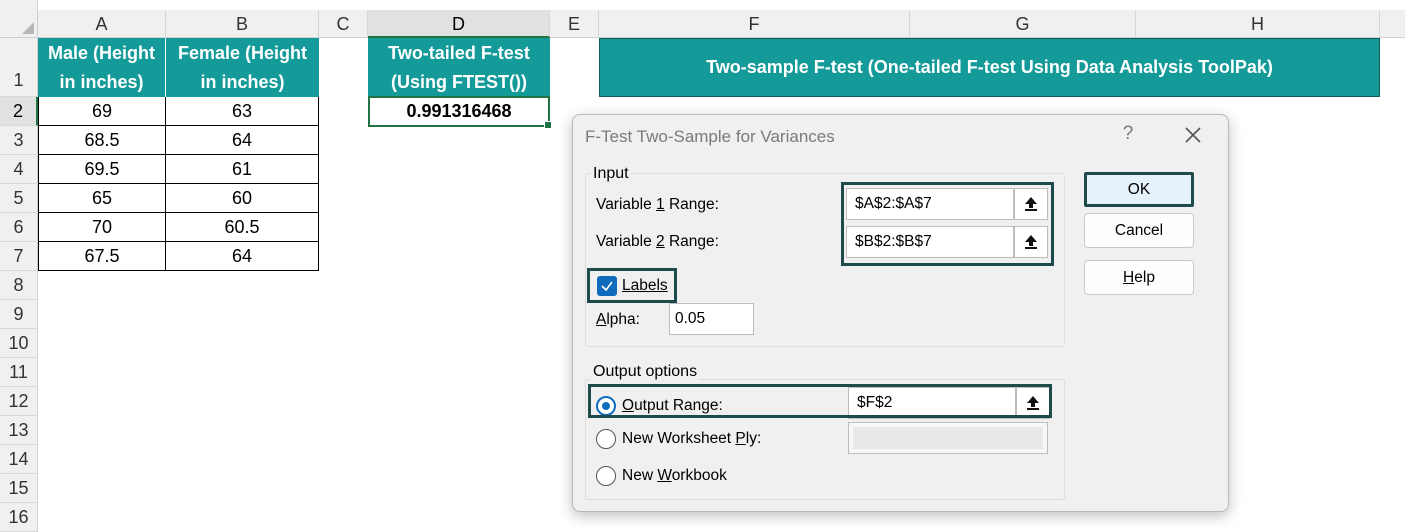 The image size is (1405, 532). What do you see at coordinates (102, 24) in the screenshot?
I see `column-header-a: A` at bounding box center [102, 24].